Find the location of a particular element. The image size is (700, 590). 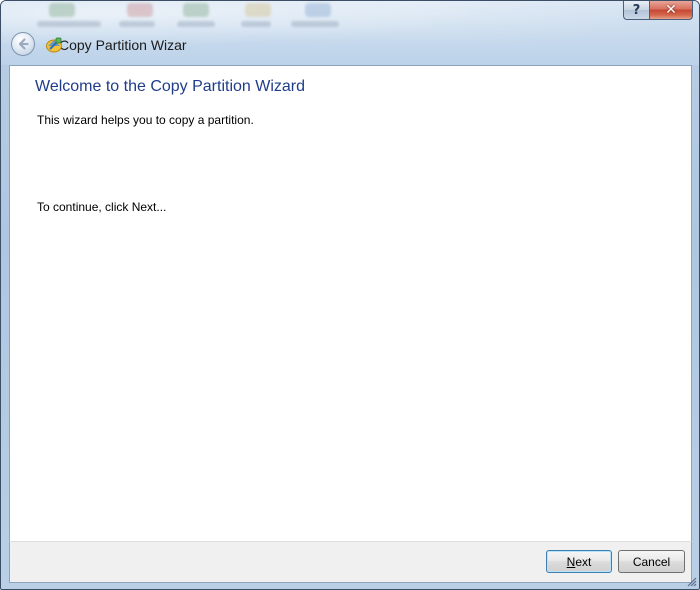

window-title: Copy Partition Wizarc is located at coordinates (123, 45).